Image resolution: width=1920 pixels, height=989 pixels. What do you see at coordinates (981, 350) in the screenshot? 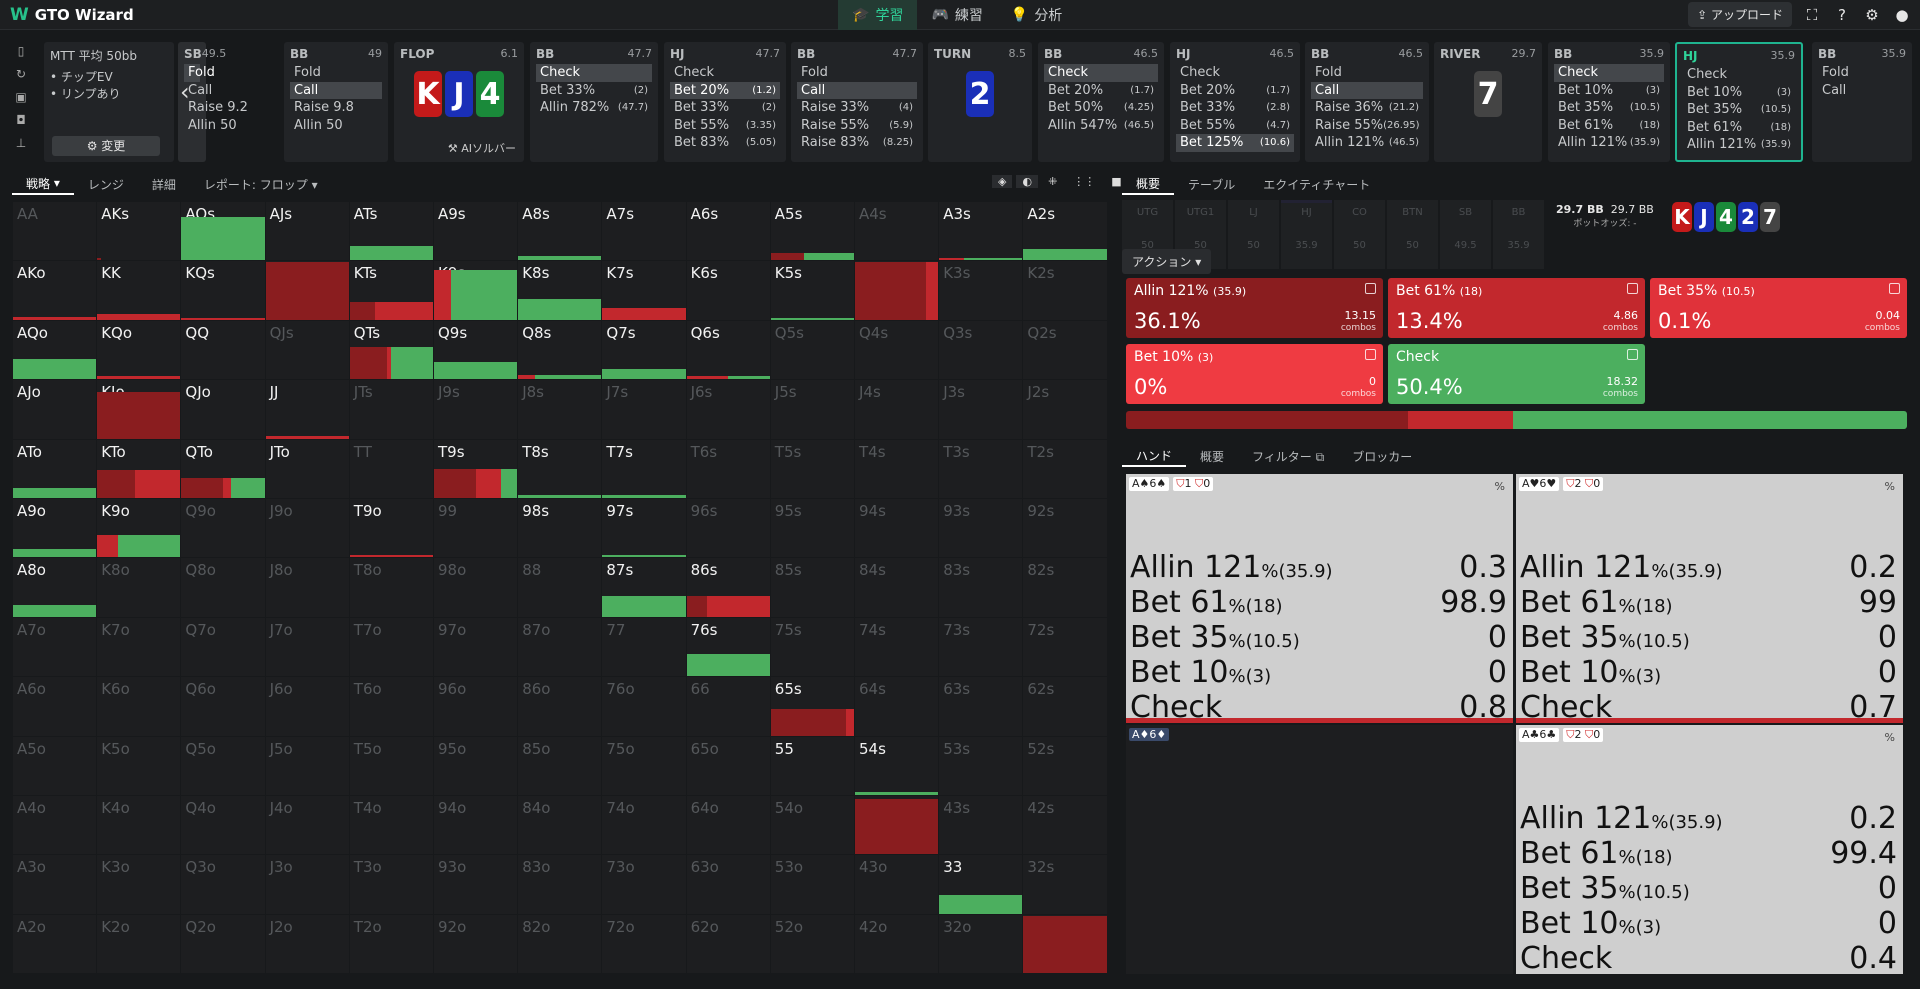
I see `hand-cell: Q3s` at bounding box center [981, 350].